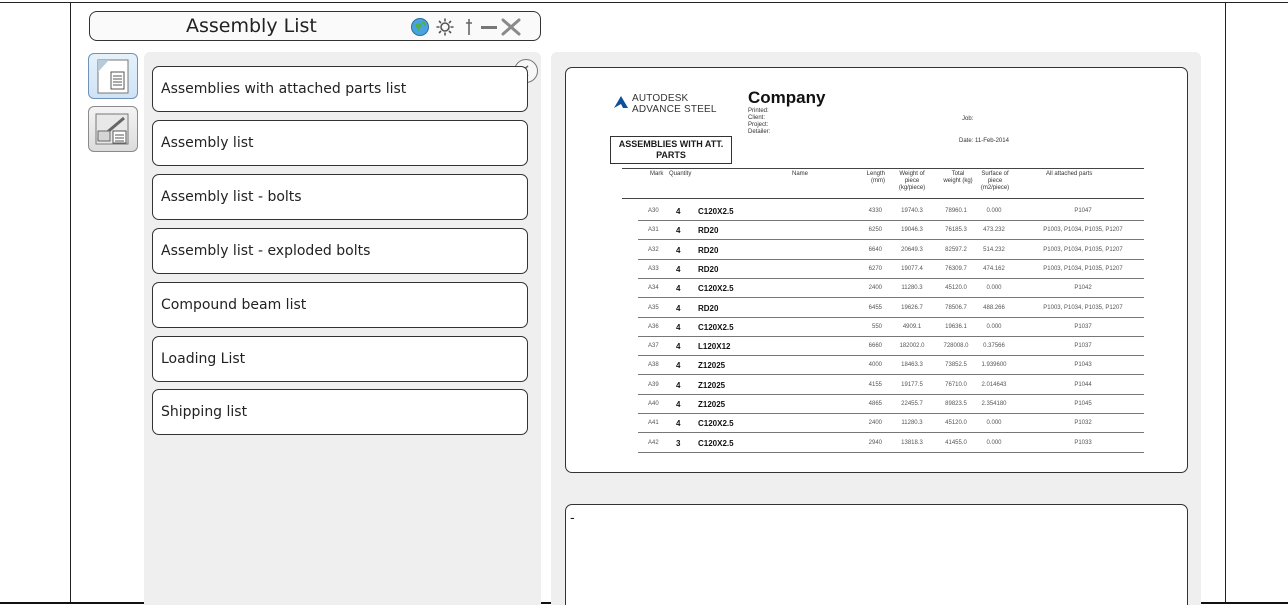 Image resolution: width=1288 pixels, height=605 pixels. Describe the element at coordinates (653, 346) in the screenshot. I see `table-cell-mark: A37` at that location.